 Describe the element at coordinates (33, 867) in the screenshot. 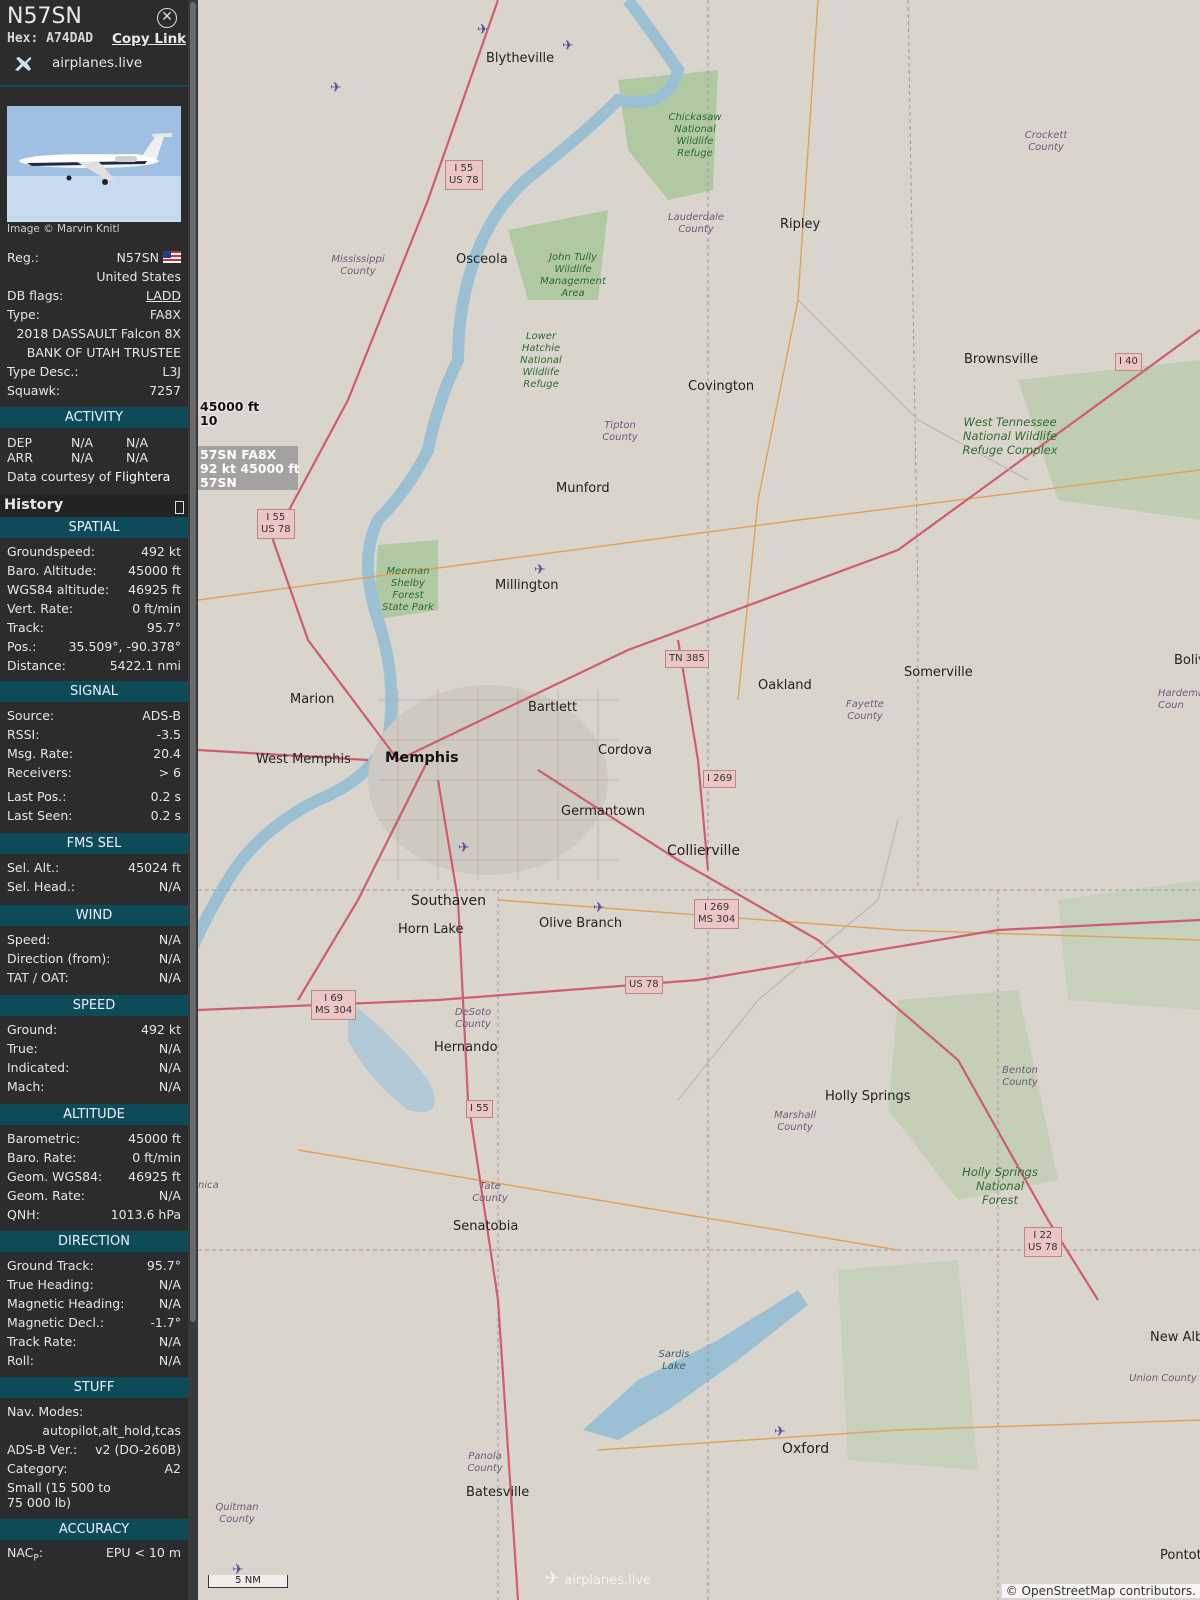

I see `fms-field-label: Sel. Alt.:` at that location.